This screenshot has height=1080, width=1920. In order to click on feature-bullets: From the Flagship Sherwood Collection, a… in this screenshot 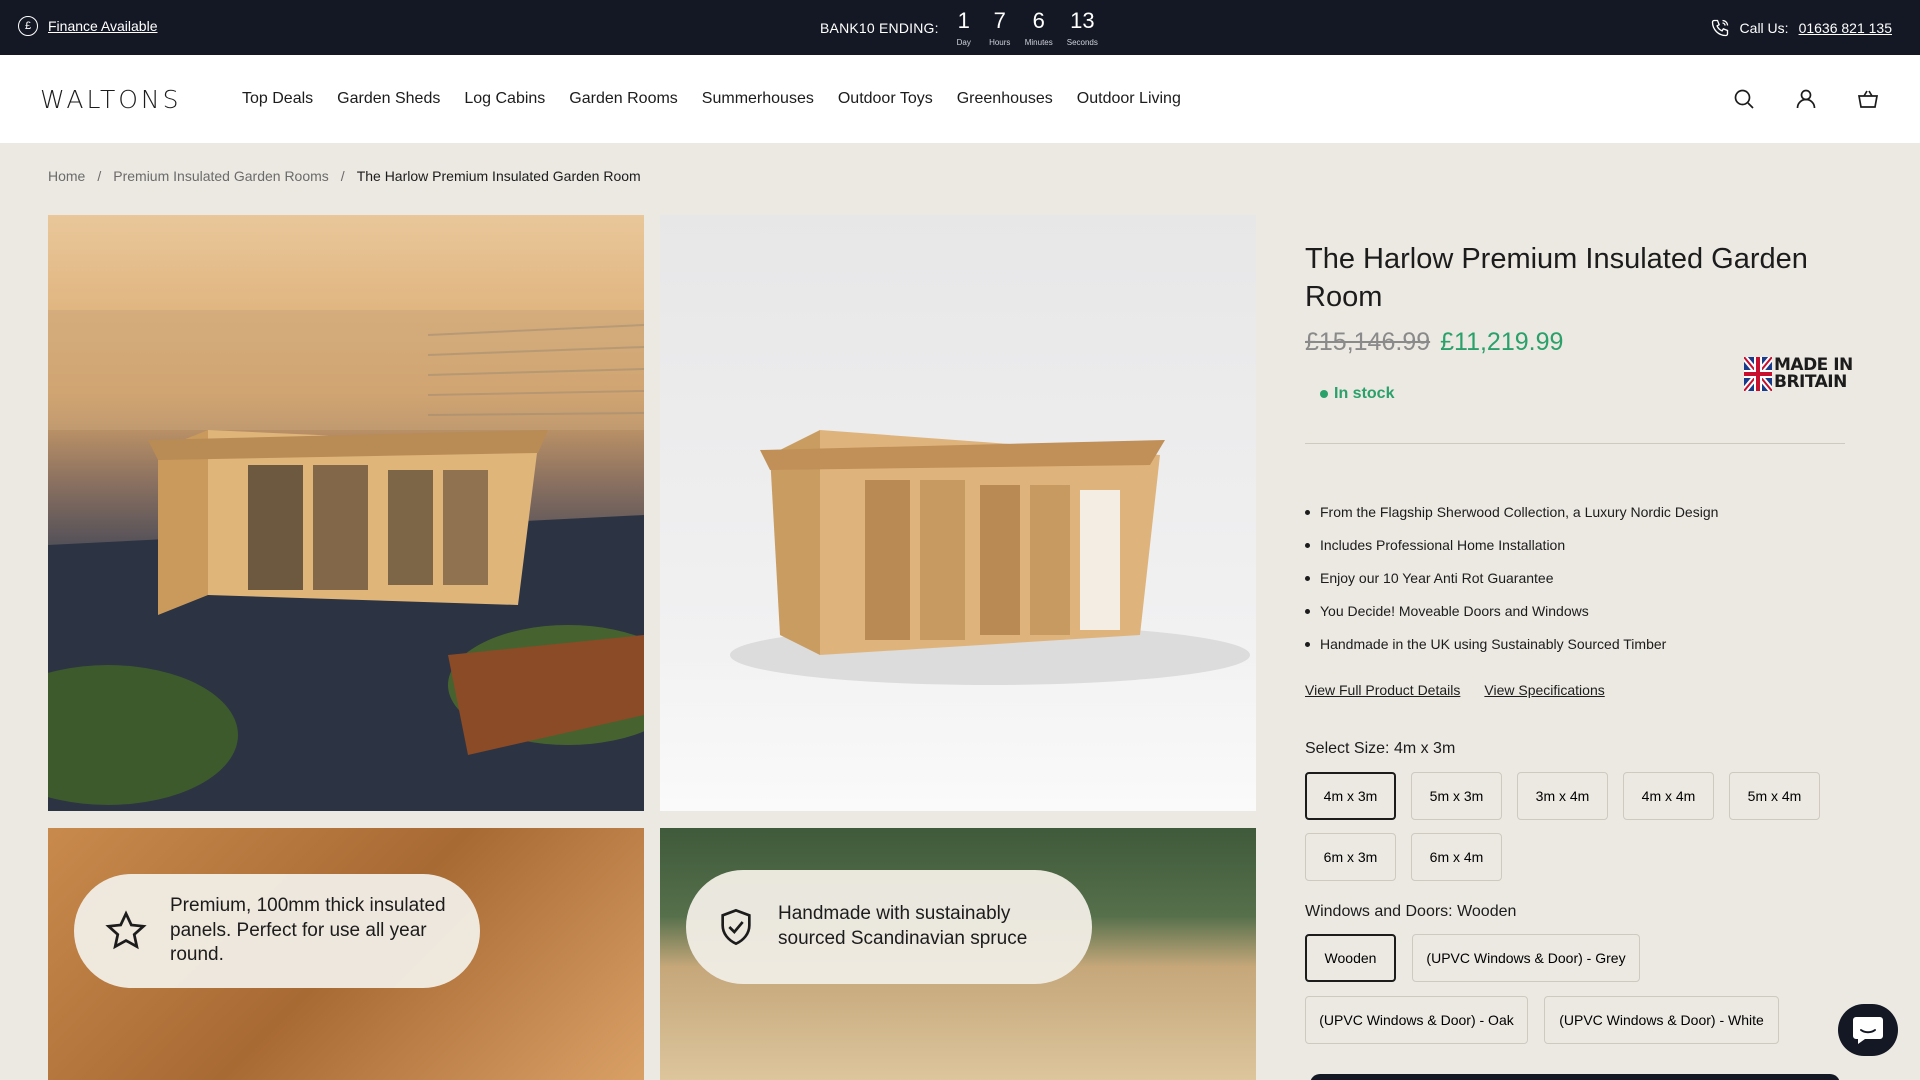, I will do `click(1511, 578)`.